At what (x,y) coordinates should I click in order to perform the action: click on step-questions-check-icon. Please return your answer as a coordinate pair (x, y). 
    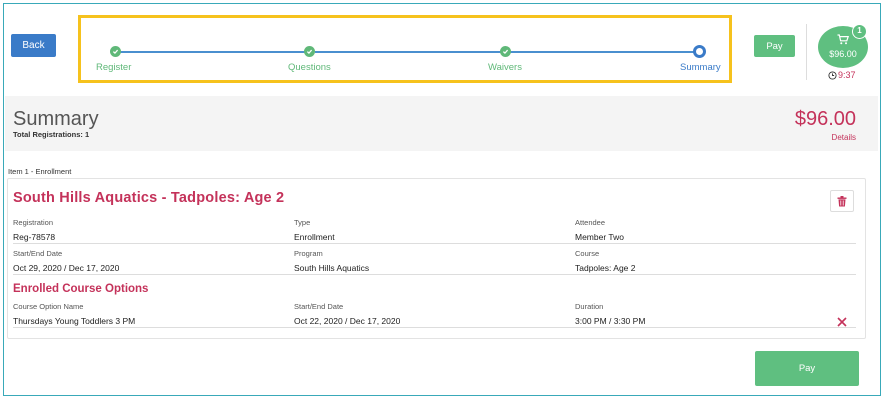
    Looking at the image, I should click on (309, 51).